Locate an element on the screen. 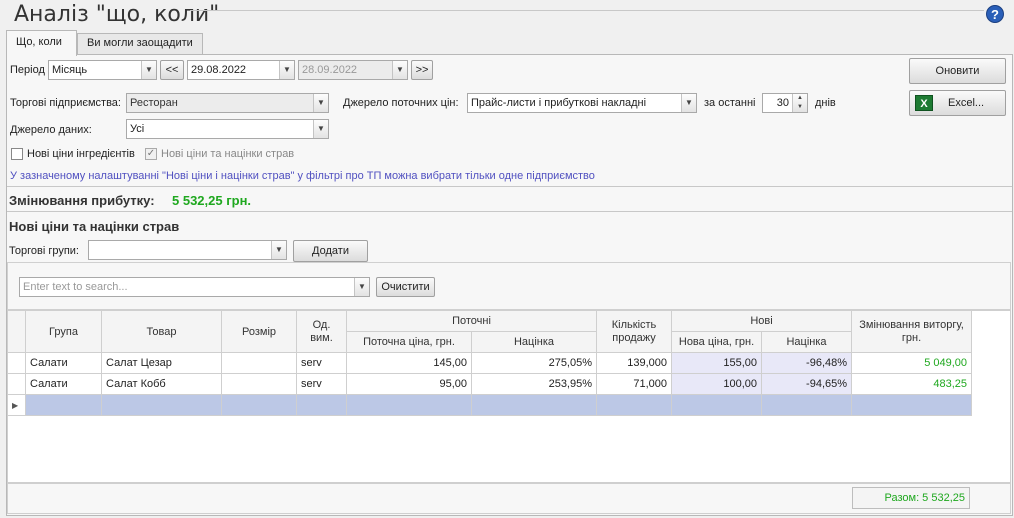  cell-new-markup: -94,65% is located at coordinates (807, 384).